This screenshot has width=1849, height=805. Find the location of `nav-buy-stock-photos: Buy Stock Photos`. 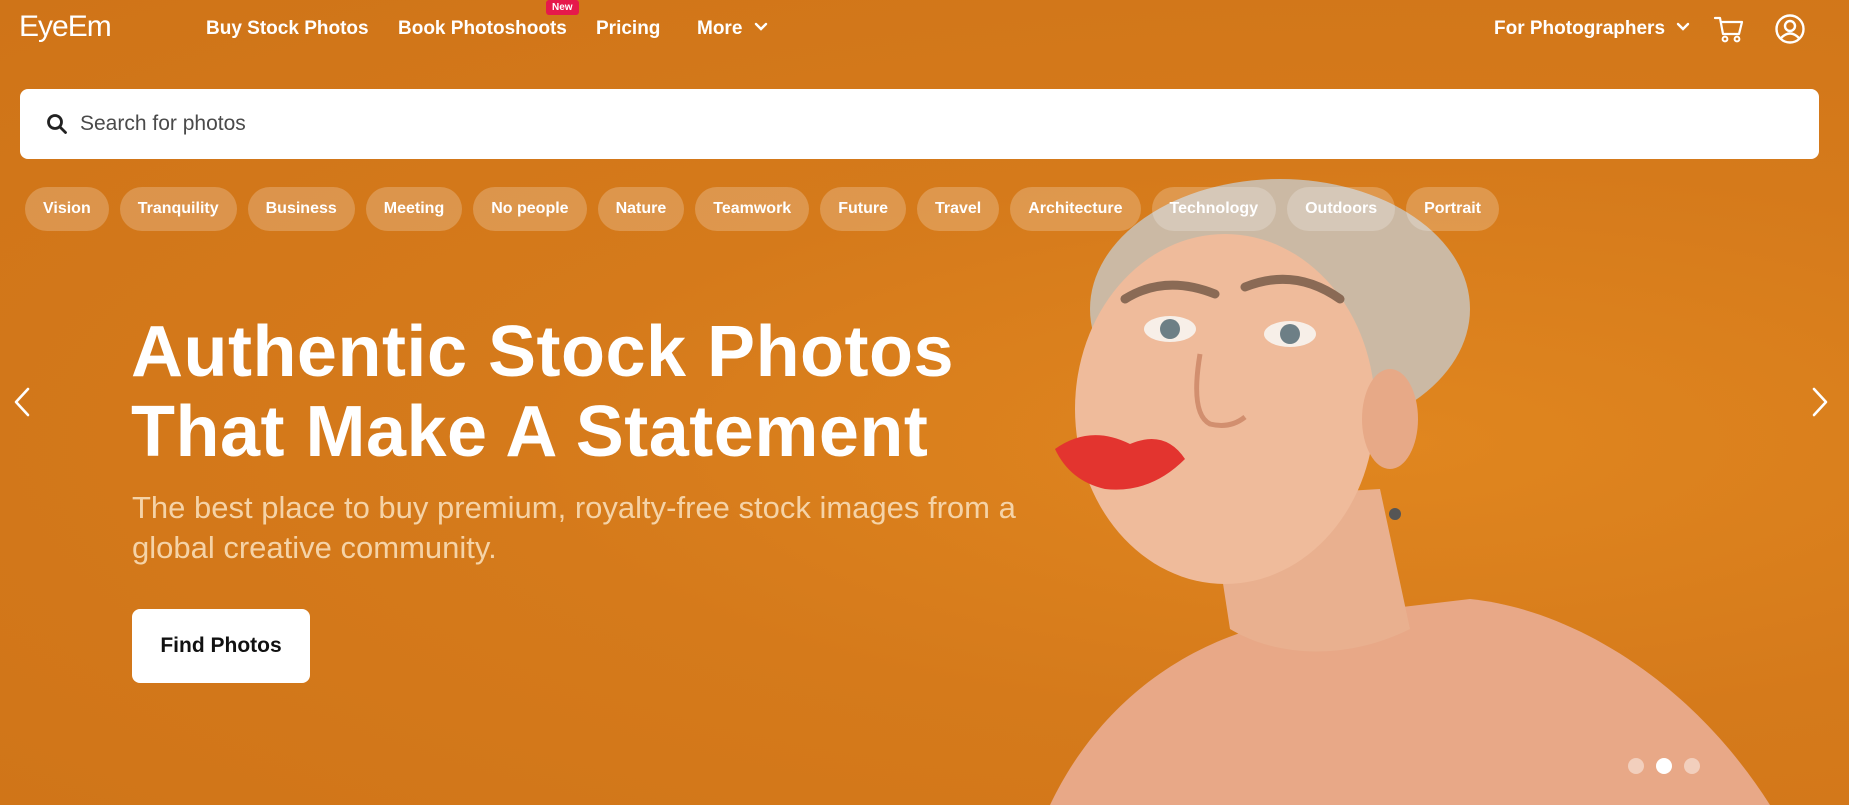

nav-buy-stock-photos: Buy Stock Photos is located at coordinates (287, 29).